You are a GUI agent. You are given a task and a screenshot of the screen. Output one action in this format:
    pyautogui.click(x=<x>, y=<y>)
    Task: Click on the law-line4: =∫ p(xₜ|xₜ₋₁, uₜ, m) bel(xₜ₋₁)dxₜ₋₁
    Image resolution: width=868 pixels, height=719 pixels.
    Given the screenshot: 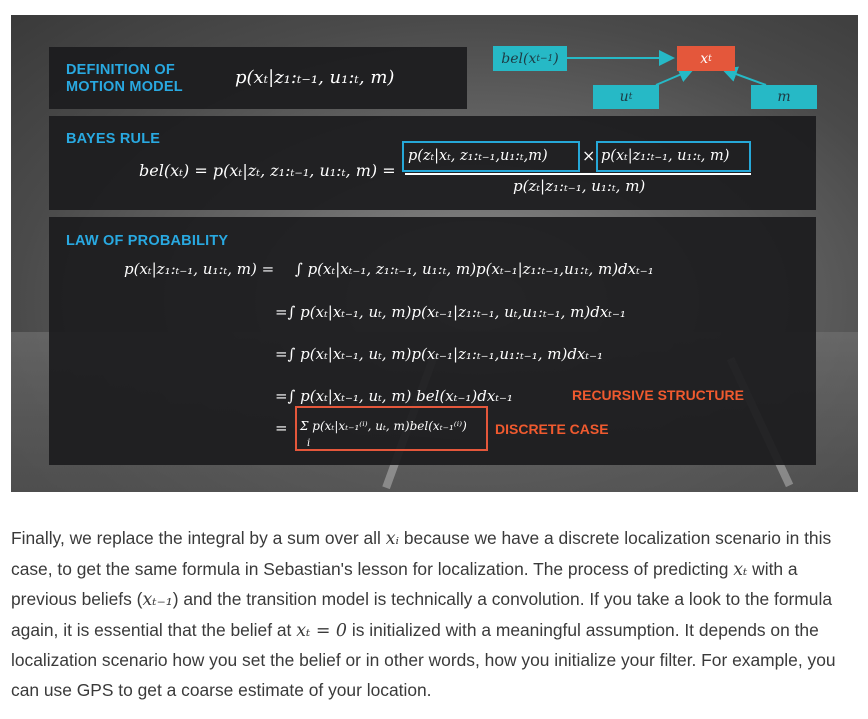 What is the action you would take?
    pyautogui.click(x=394, y=396)
    